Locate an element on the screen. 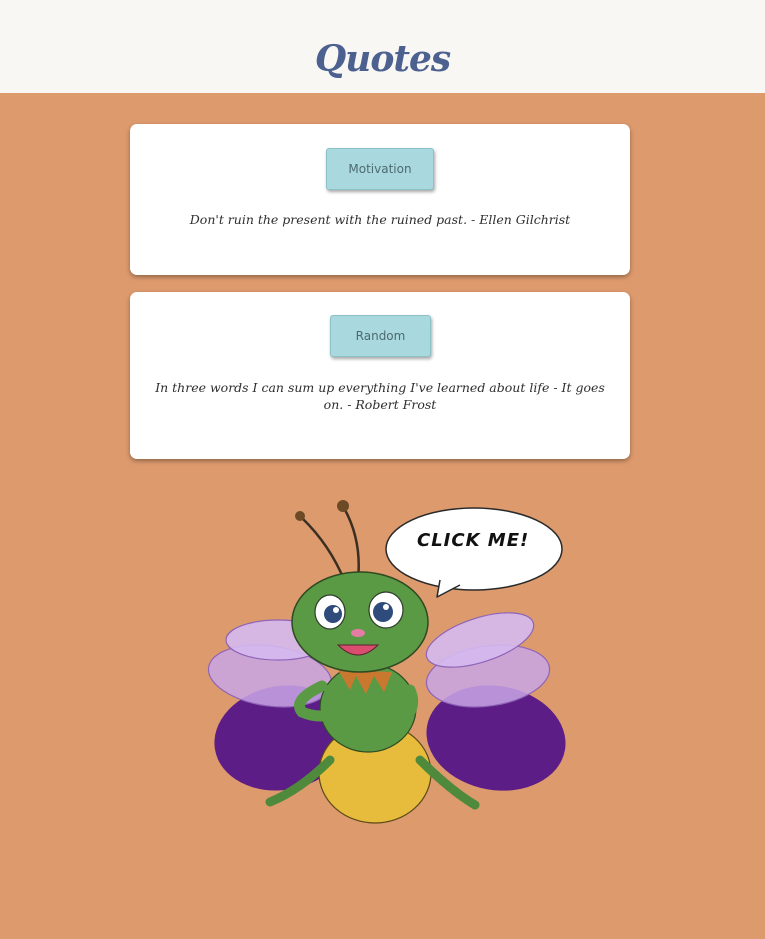  eye-highlight-left is located at coordinates (336, 610).